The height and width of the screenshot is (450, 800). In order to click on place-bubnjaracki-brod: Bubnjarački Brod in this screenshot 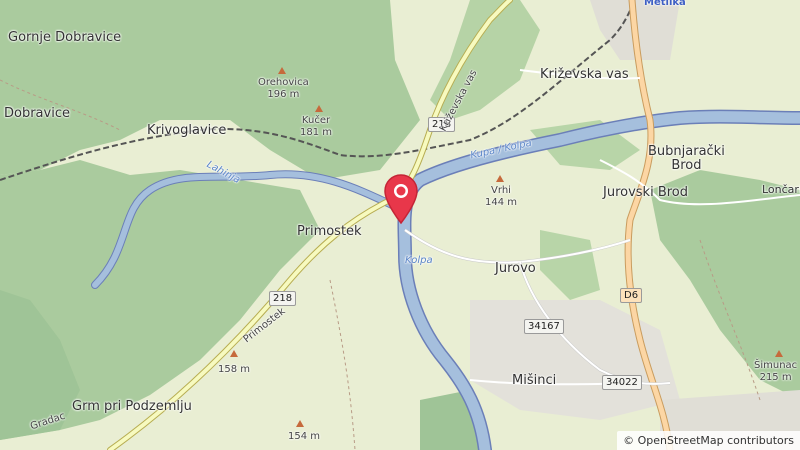, I will do `click(686, 158)`.